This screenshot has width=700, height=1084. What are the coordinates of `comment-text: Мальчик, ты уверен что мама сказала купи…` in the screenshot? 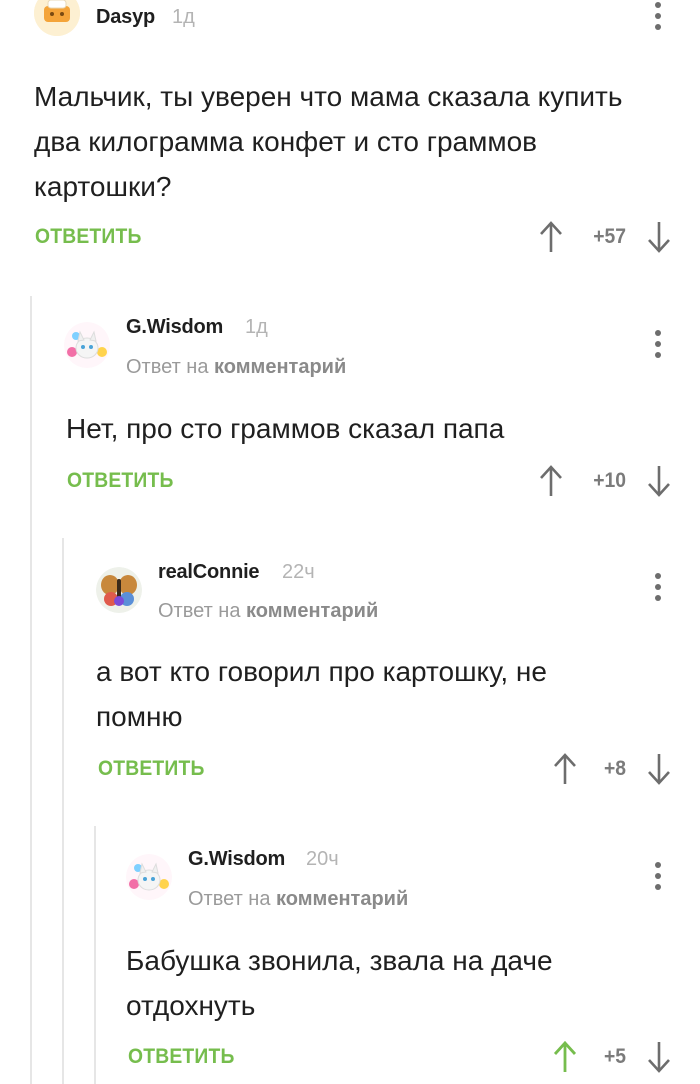 It's located at (328, 141).